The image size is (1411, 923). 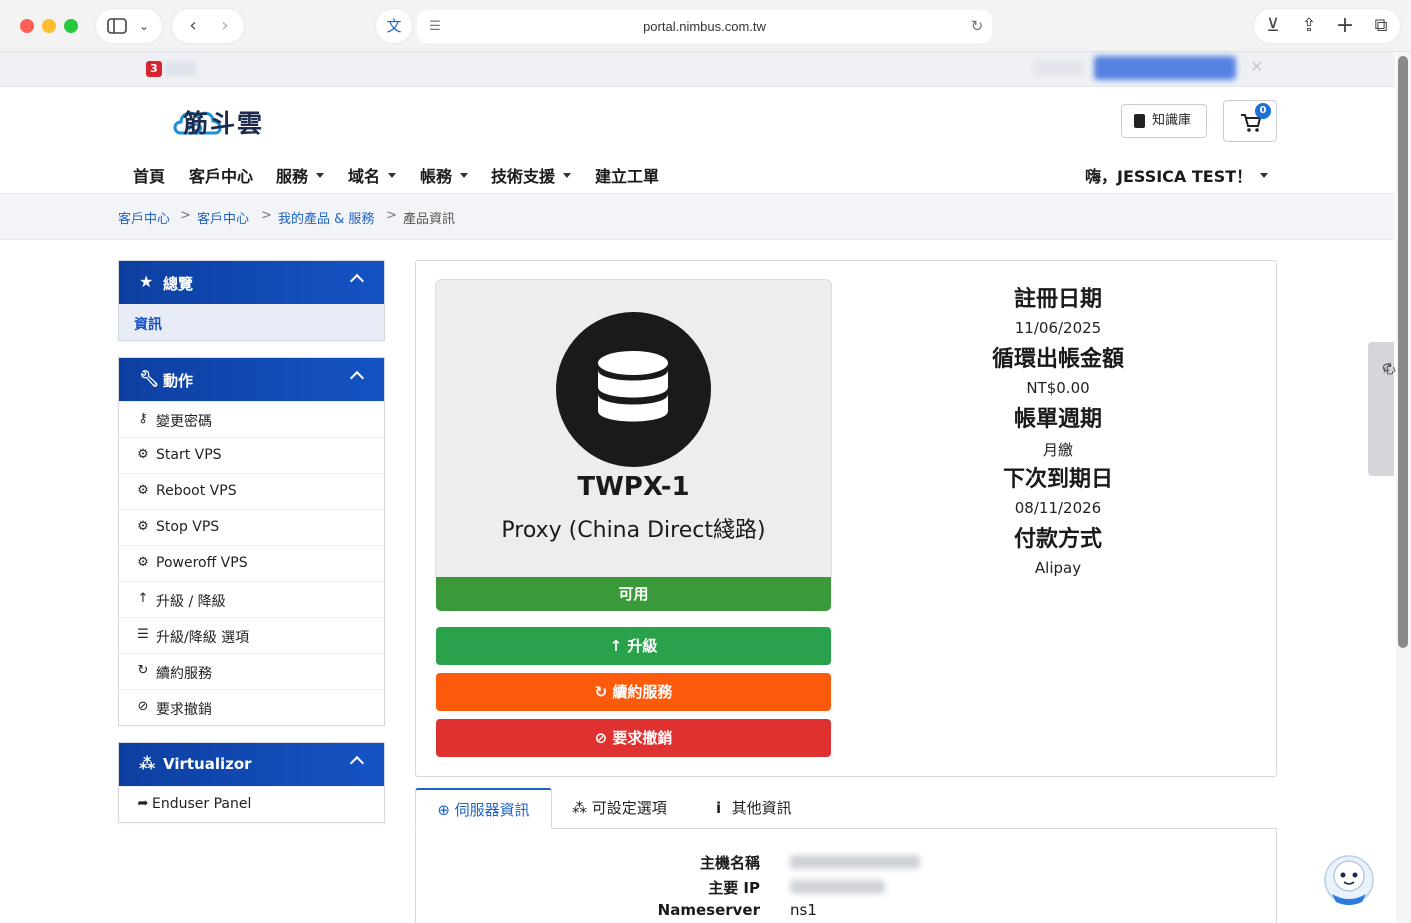 What do you see at coordinates (326, 217) in the screenshot?
I see `breadcrumb-link-3: 我的產品 & 服務` at bounding box center [326, 217].